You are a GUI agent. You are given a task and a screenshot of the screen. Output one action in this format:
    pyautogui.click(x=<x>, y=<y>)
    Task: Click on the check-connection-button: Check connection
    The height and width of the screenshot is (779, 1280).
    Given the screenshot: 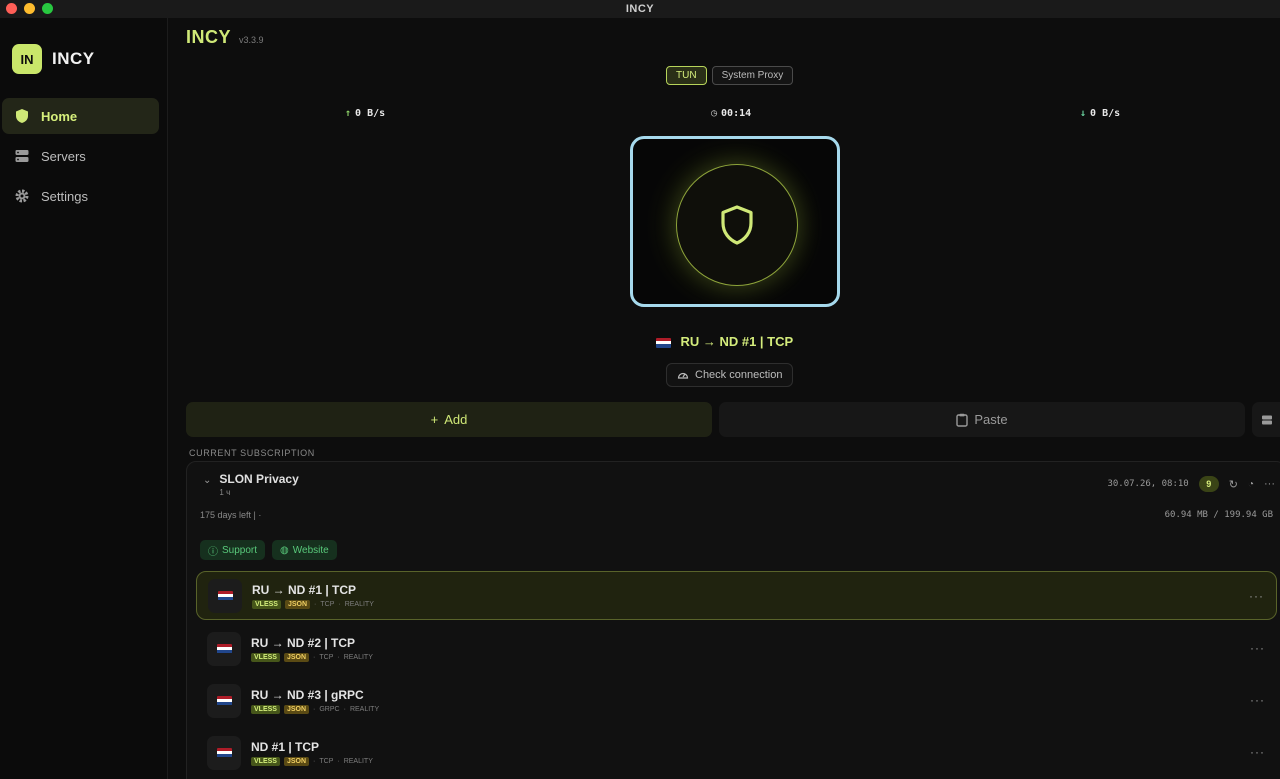 What is the action you would take?
    pyautogui.click(x=730, y=375)
    